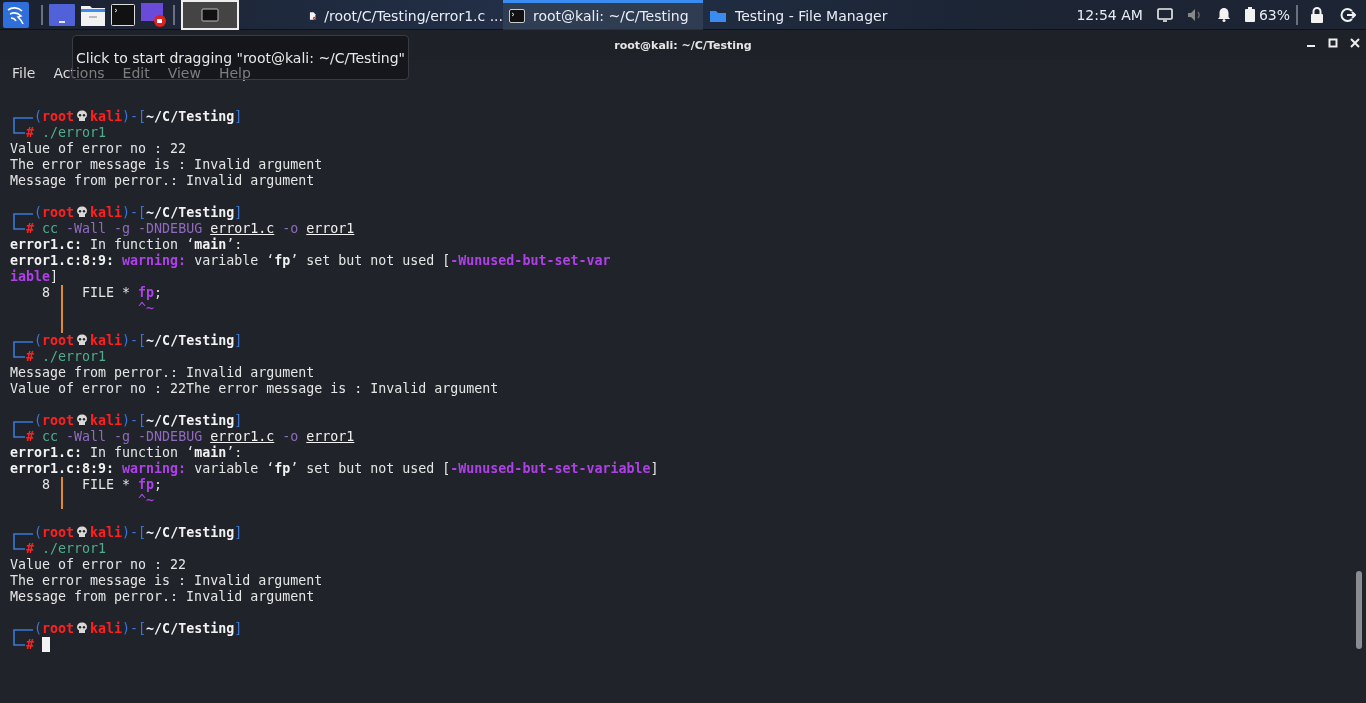 The width and height of the screenshot is (1366, 703). I want to click on bell-icon, so click(1223, 14).